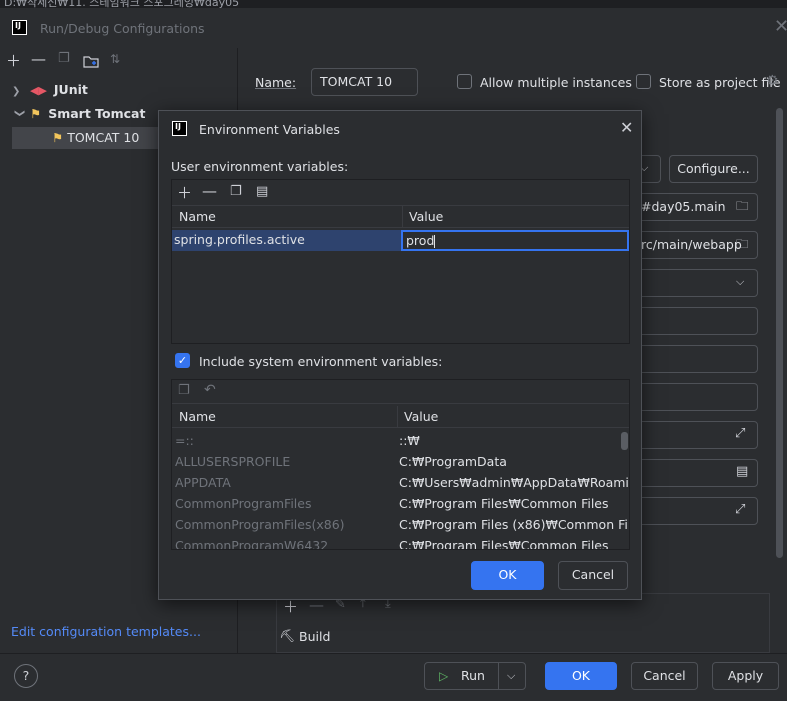 This screenshot has width=787, height=701. What do you see at coordinates (696, 283) in the screenshot?
I see `use-classpath-dropdown: ⌵` at bounding box center [696, 283].